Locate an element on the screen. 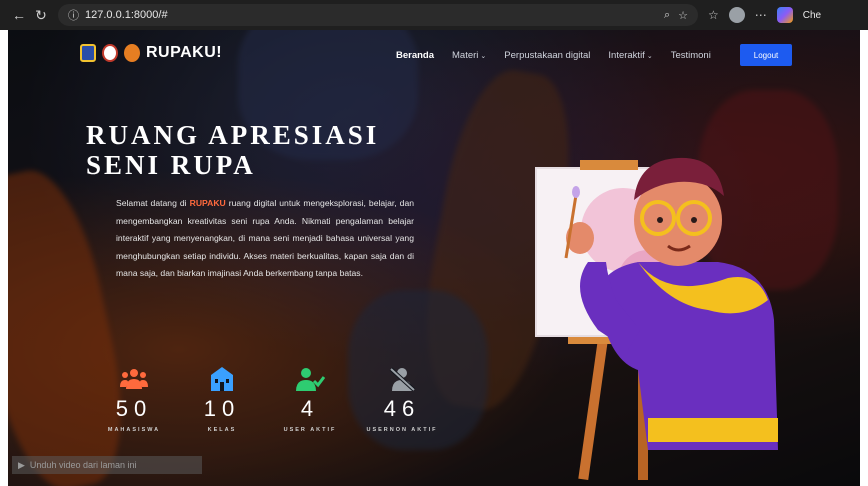 Image resolution: width=868 pixels, height=486 pixels. stat-label: KELAS is located at coordinates (222, 430).